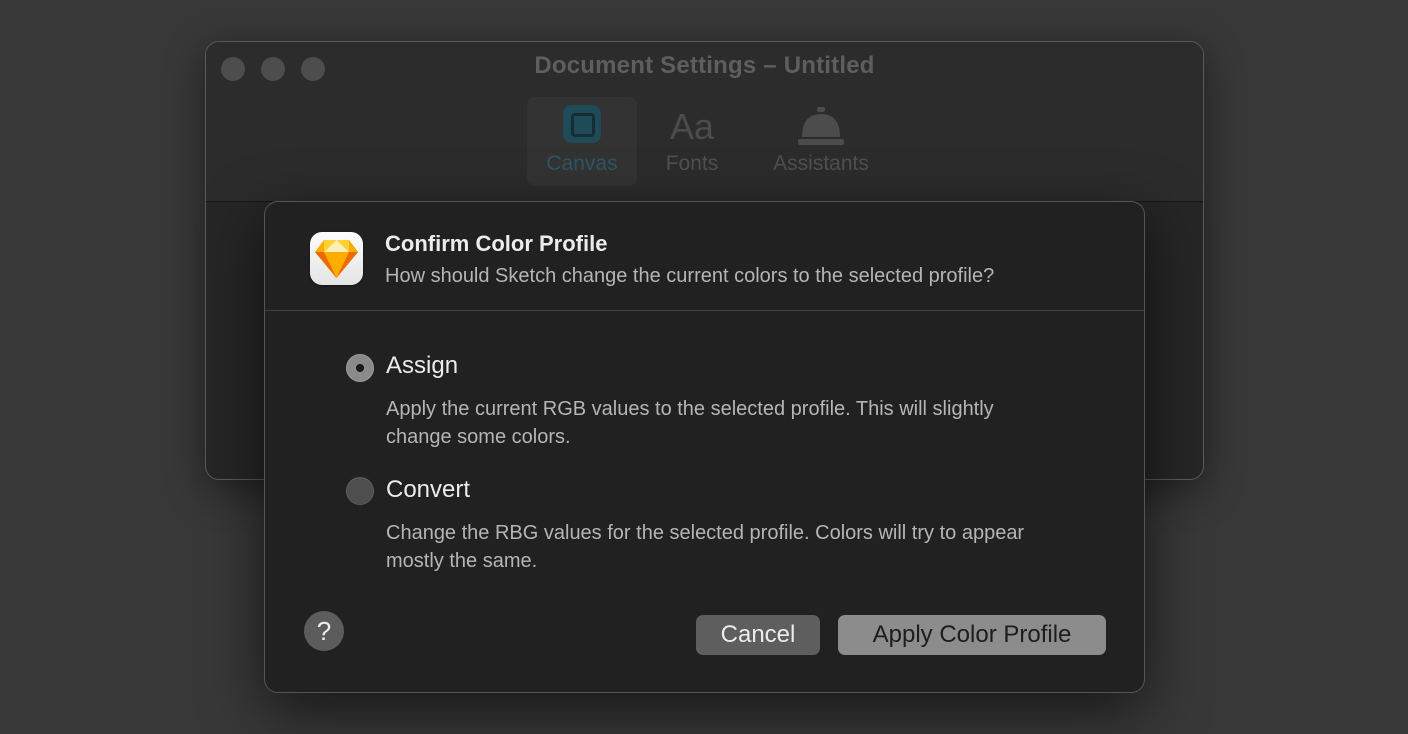 The image size is (1408, 734). I want to click on fonts-icon: Aa, so click(692, 126).